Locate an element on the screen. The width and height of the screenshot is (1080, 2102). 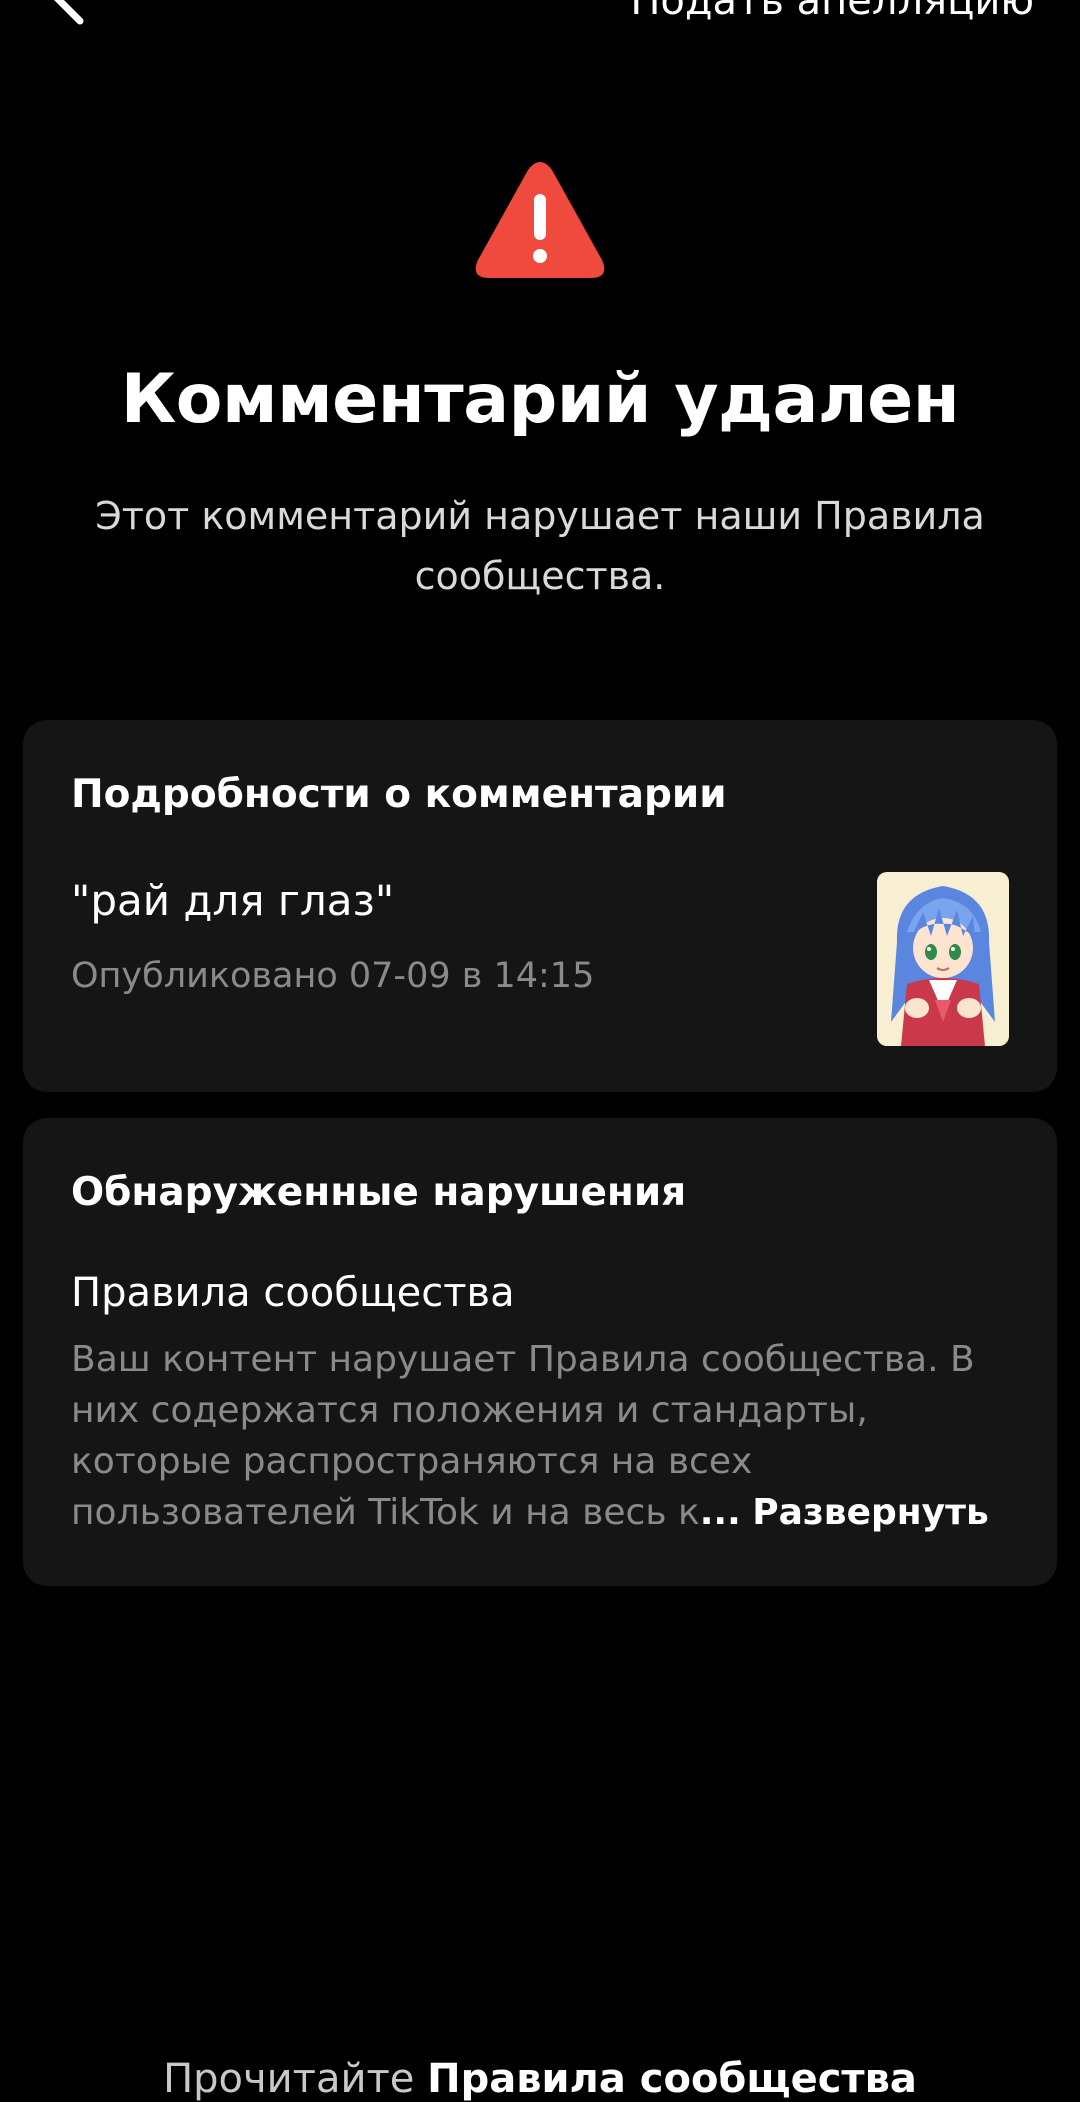
footer-prefix: Прочитайте is located at coordinates (289, 2079).